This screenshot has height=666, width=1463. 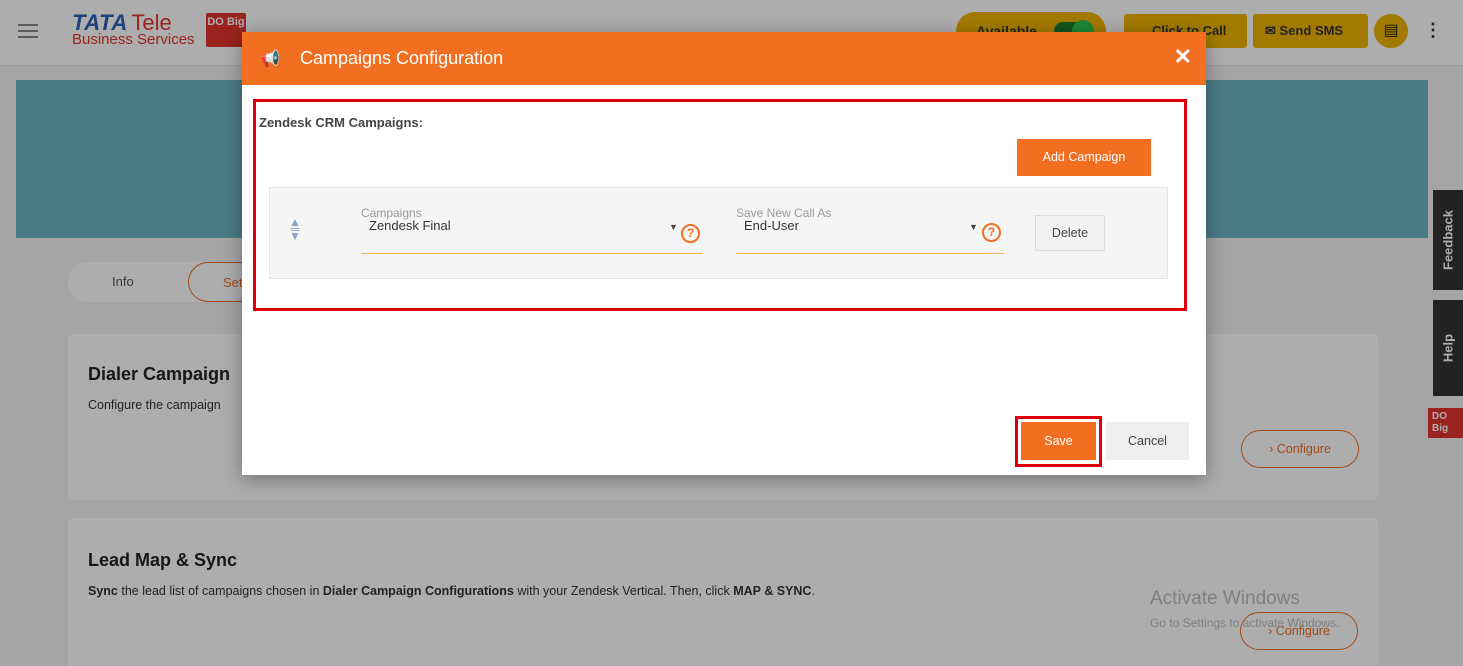 I want to click on modal-header: 📢 Campaigns Configuration ✕, so click(x=724, y=58).